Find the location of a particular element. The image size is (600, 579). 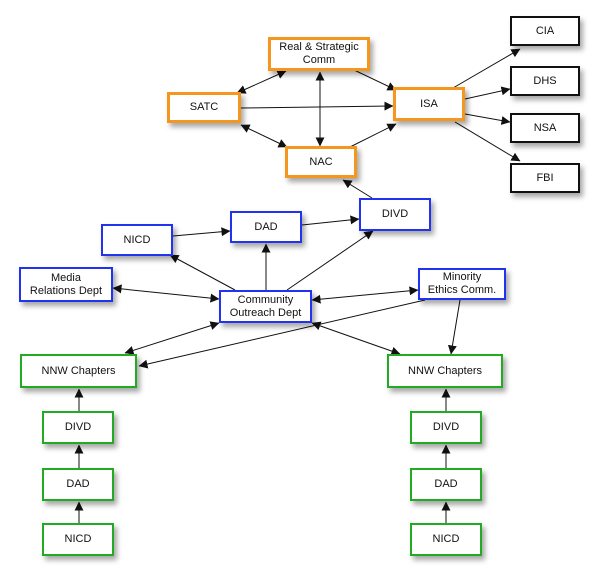

edge-community-outreach-to-nicd-top is located at coordinates (202, 272).